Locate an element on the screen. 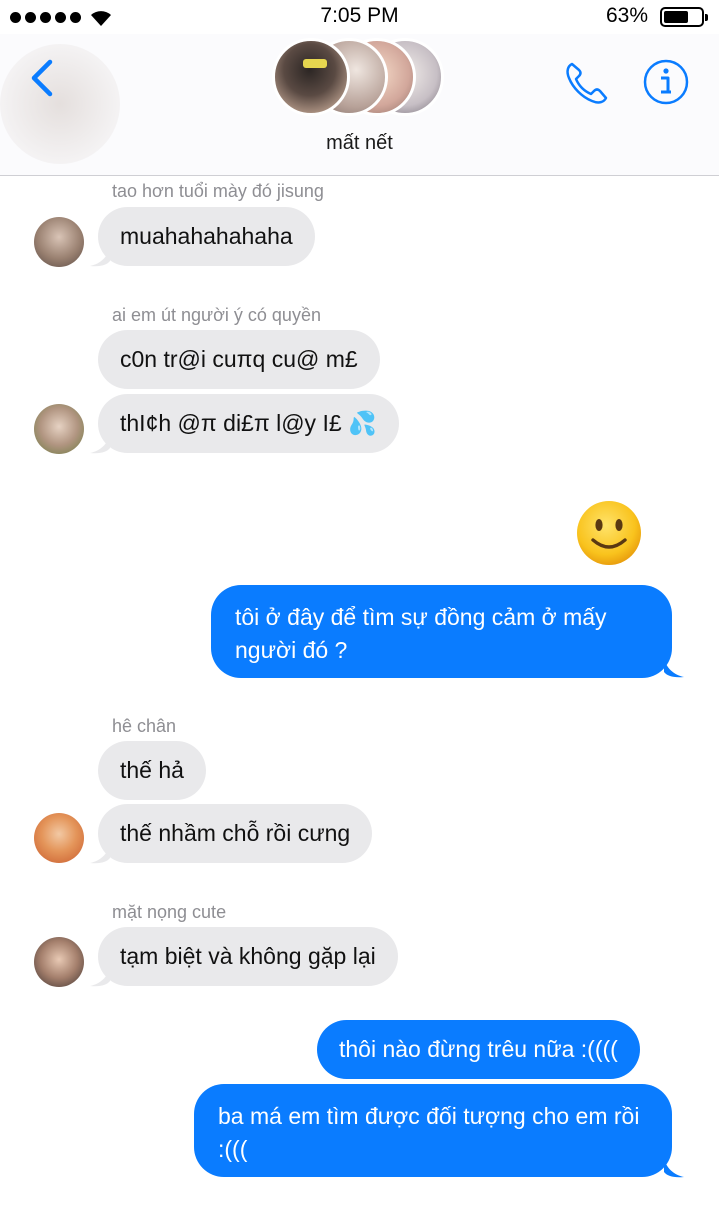 This screenshot has height=1205, width=719. chevron-left-icon is located at coordinates (43, 78).